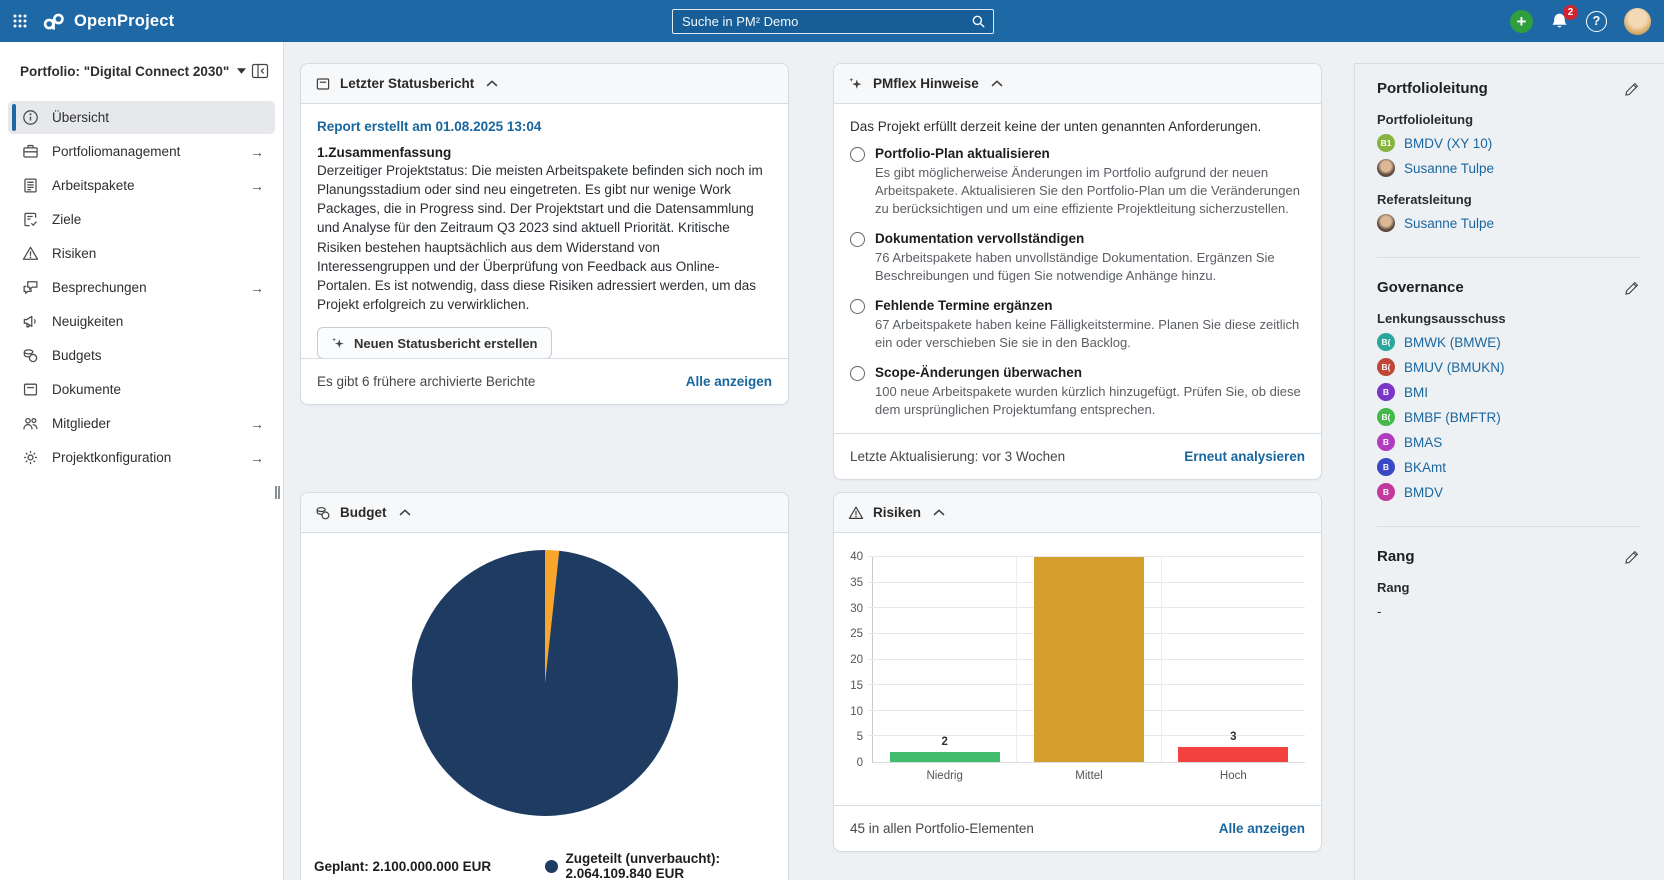 The height and width of the screenshot is (880, 1664). I want to click on rang-section-header: Rang, so click(1508, 556).